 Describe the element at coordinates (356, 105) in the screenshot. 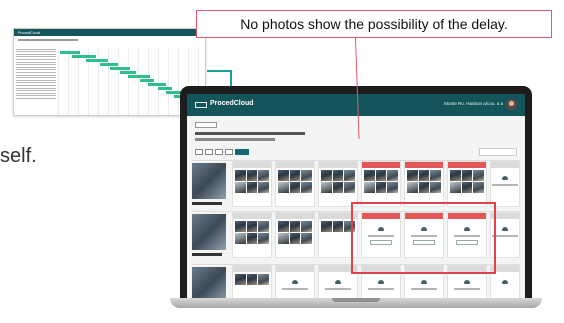

I see `app-header: ProcedCloud Monte Ro. Hanbon a/cou. a a` at that location.